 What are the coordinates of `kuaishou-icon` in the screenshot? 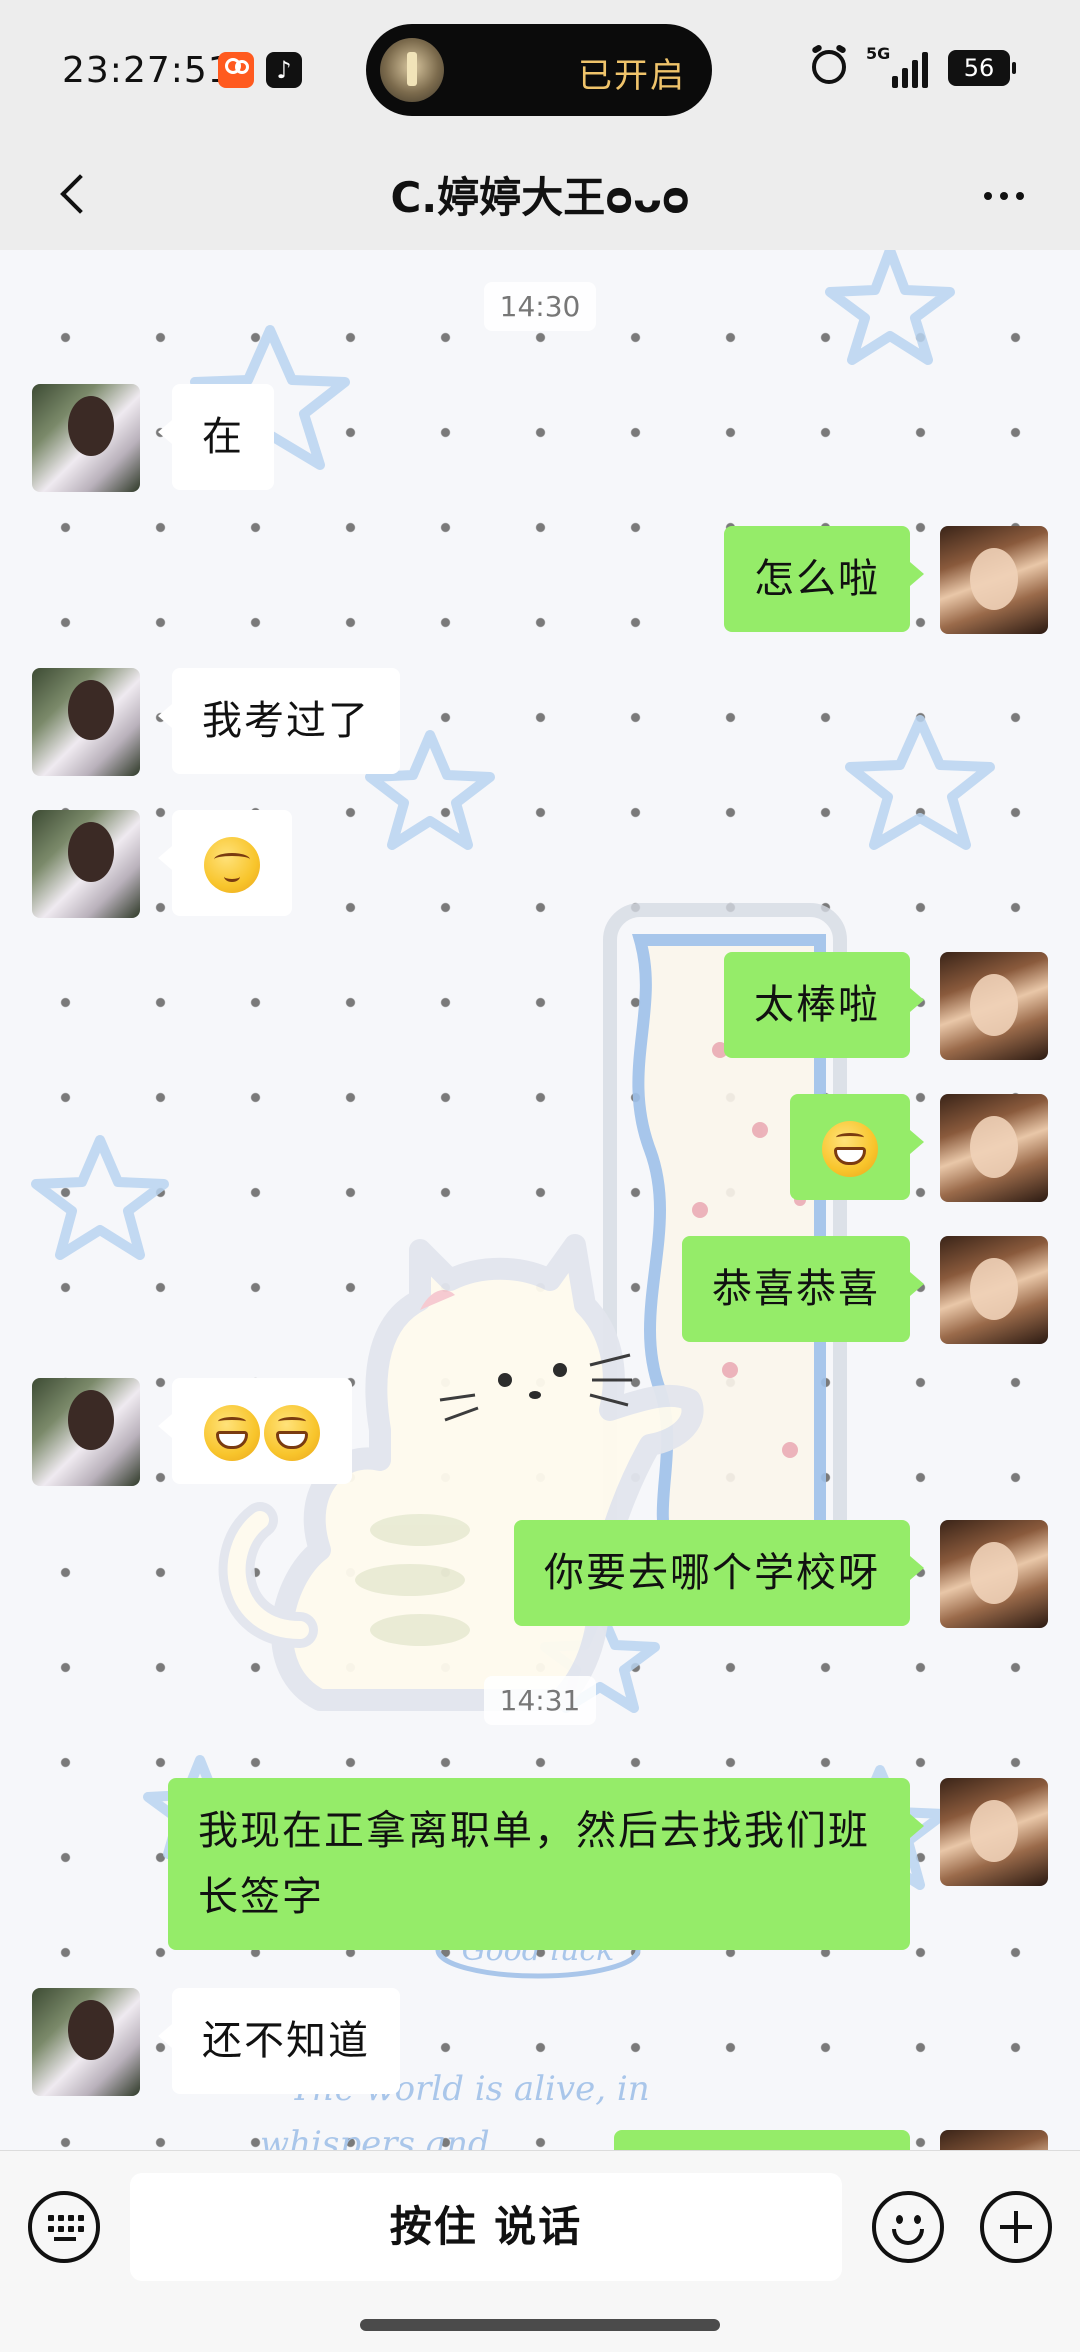 It's located at (236, 70).